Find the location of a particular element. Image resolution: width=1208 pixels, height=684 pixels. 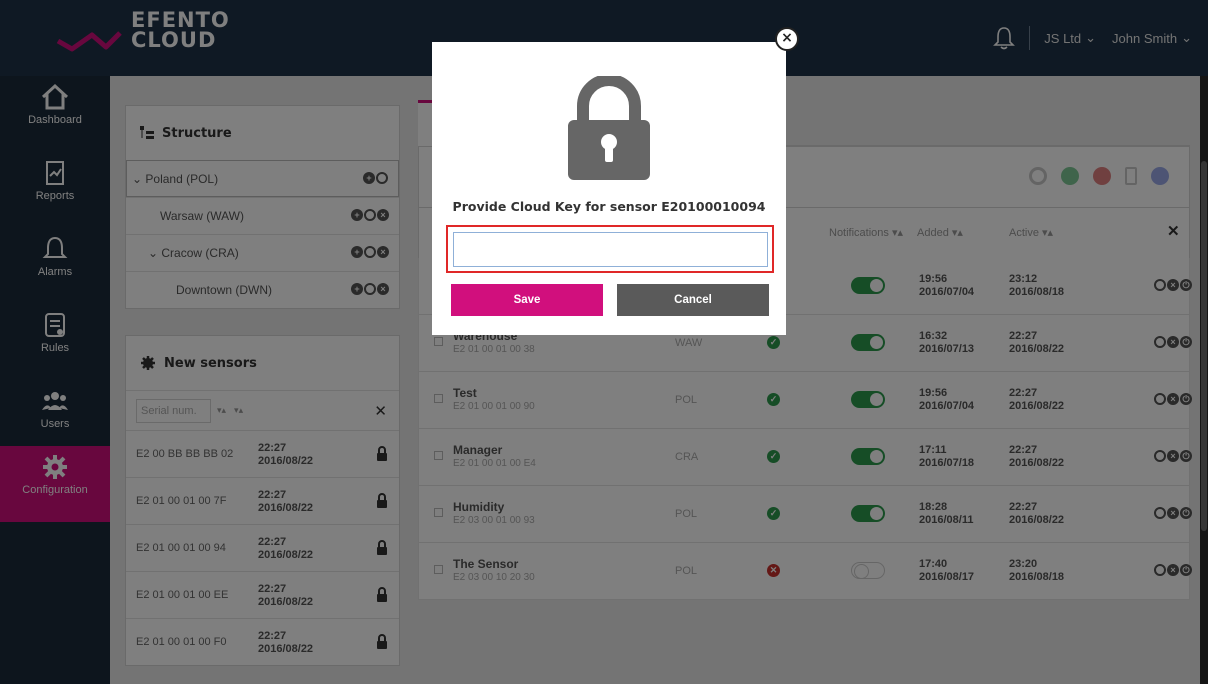

cloud-key-input is located at coordinates (610, 249).